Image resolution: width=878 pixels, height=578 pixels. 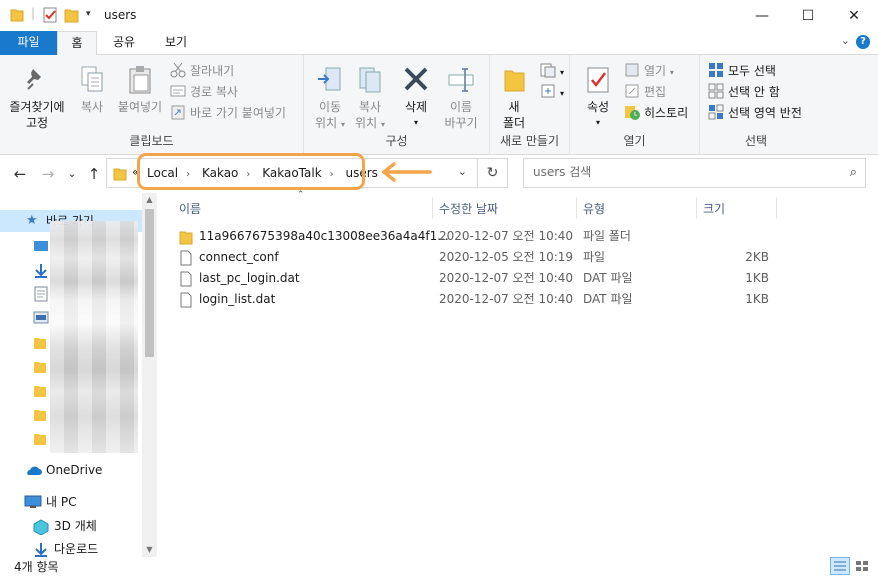 What do you see at coordinates (249, 278) in the screenshot?
I see `file-name: last_pc_login.dat` at bounding box center [249, 278].